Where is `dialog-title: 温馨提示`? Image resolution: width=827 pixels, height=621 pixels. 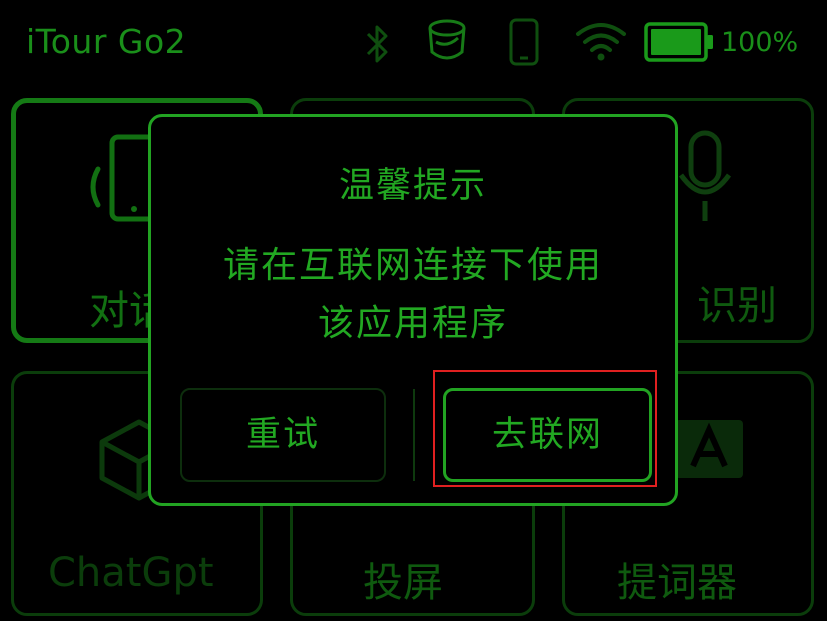 dialog-title: 温馨提示 is located at coordinates (412, 186).